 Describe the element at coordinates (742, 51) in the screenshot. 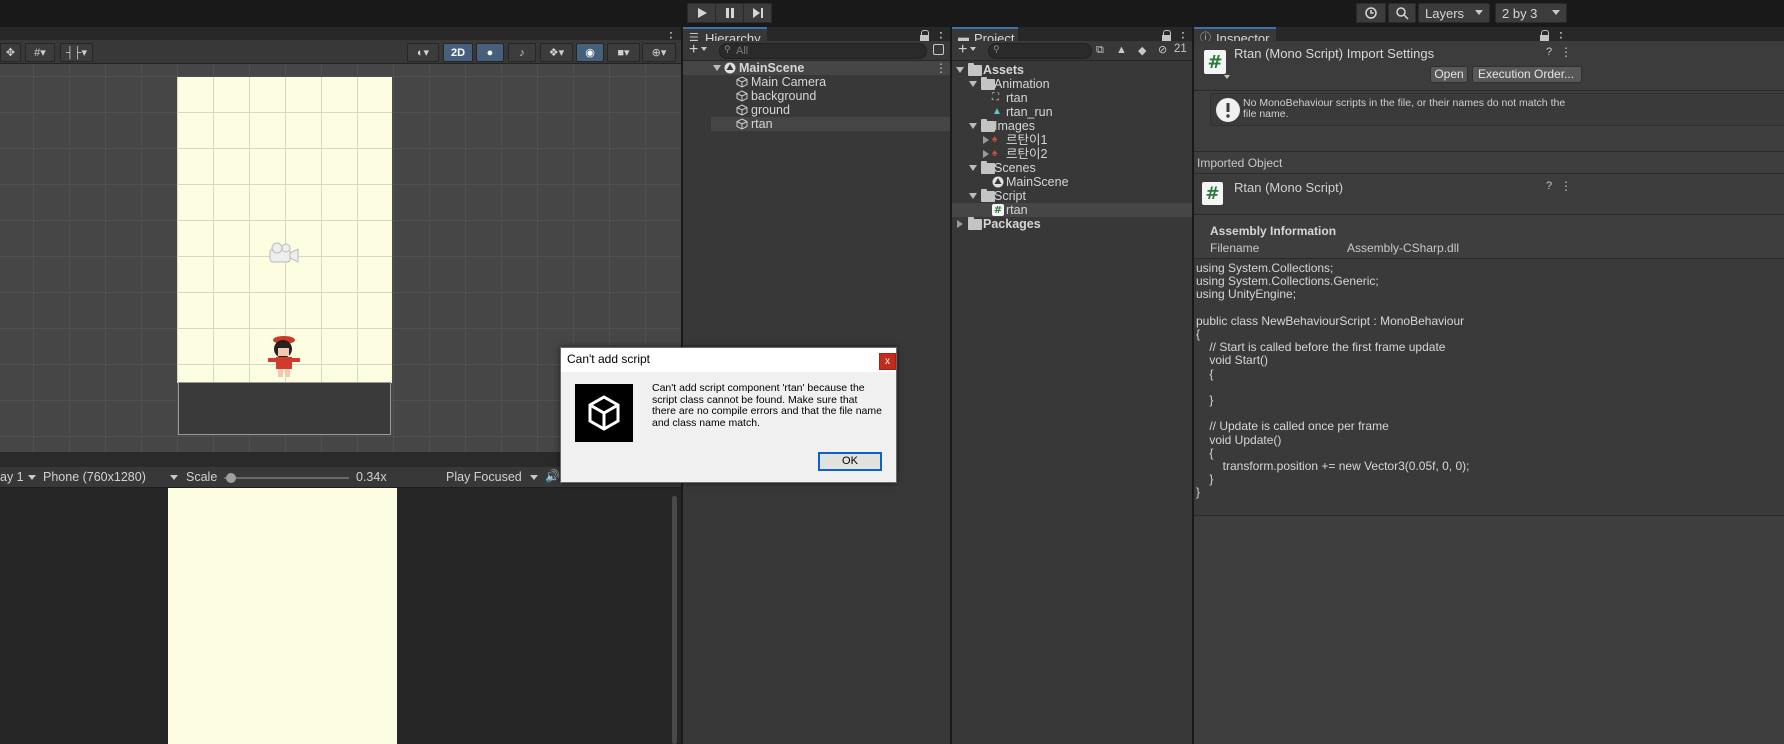

I see `search-placeholder: All` at that location.